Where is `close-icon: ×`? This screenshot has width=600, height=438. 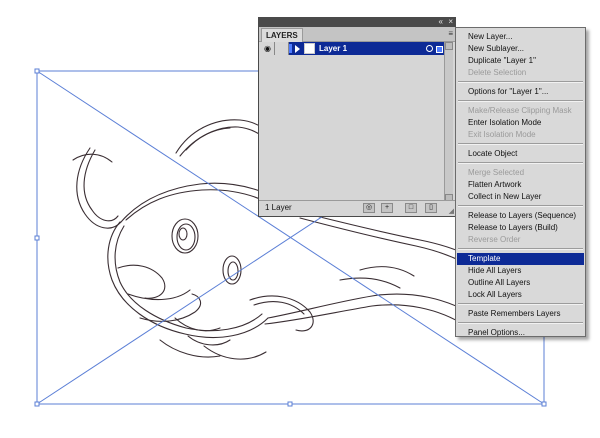 close-icon: × is located at coordinates (450, 21).